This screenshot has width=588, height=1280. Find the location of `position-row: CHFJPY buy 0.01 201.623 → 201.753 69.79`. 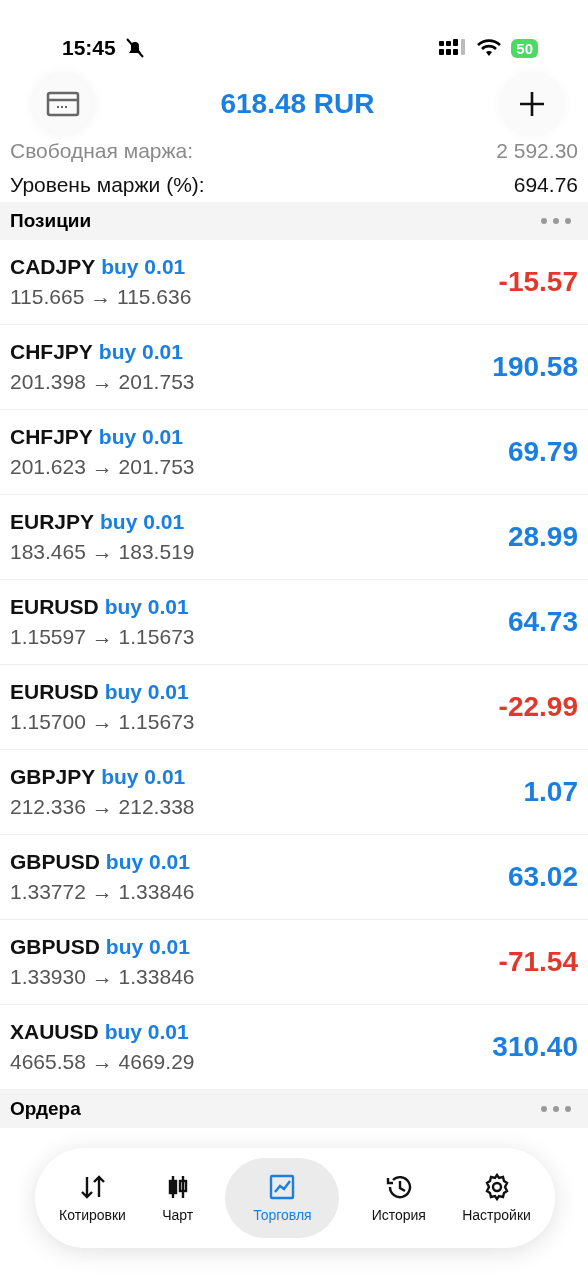

position-row: CHFJPY buy 0.01 201.623 → 201.753 69.79 is located at coordinates (294, 452).